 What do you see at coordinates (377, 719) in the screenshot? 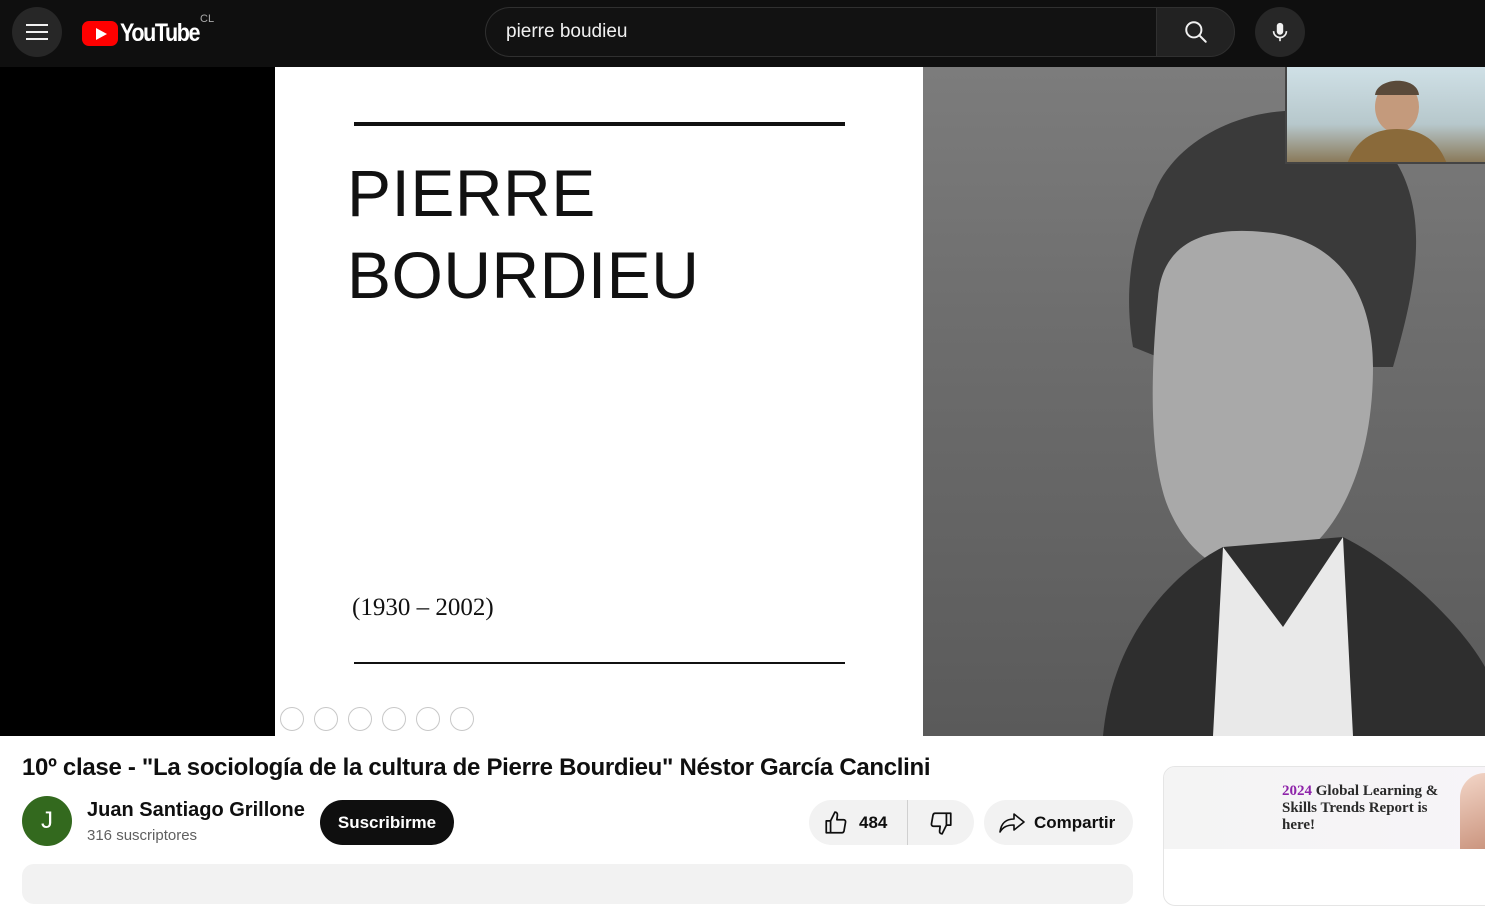
I see `slide-toolbar` at bounding box center [377, 719].